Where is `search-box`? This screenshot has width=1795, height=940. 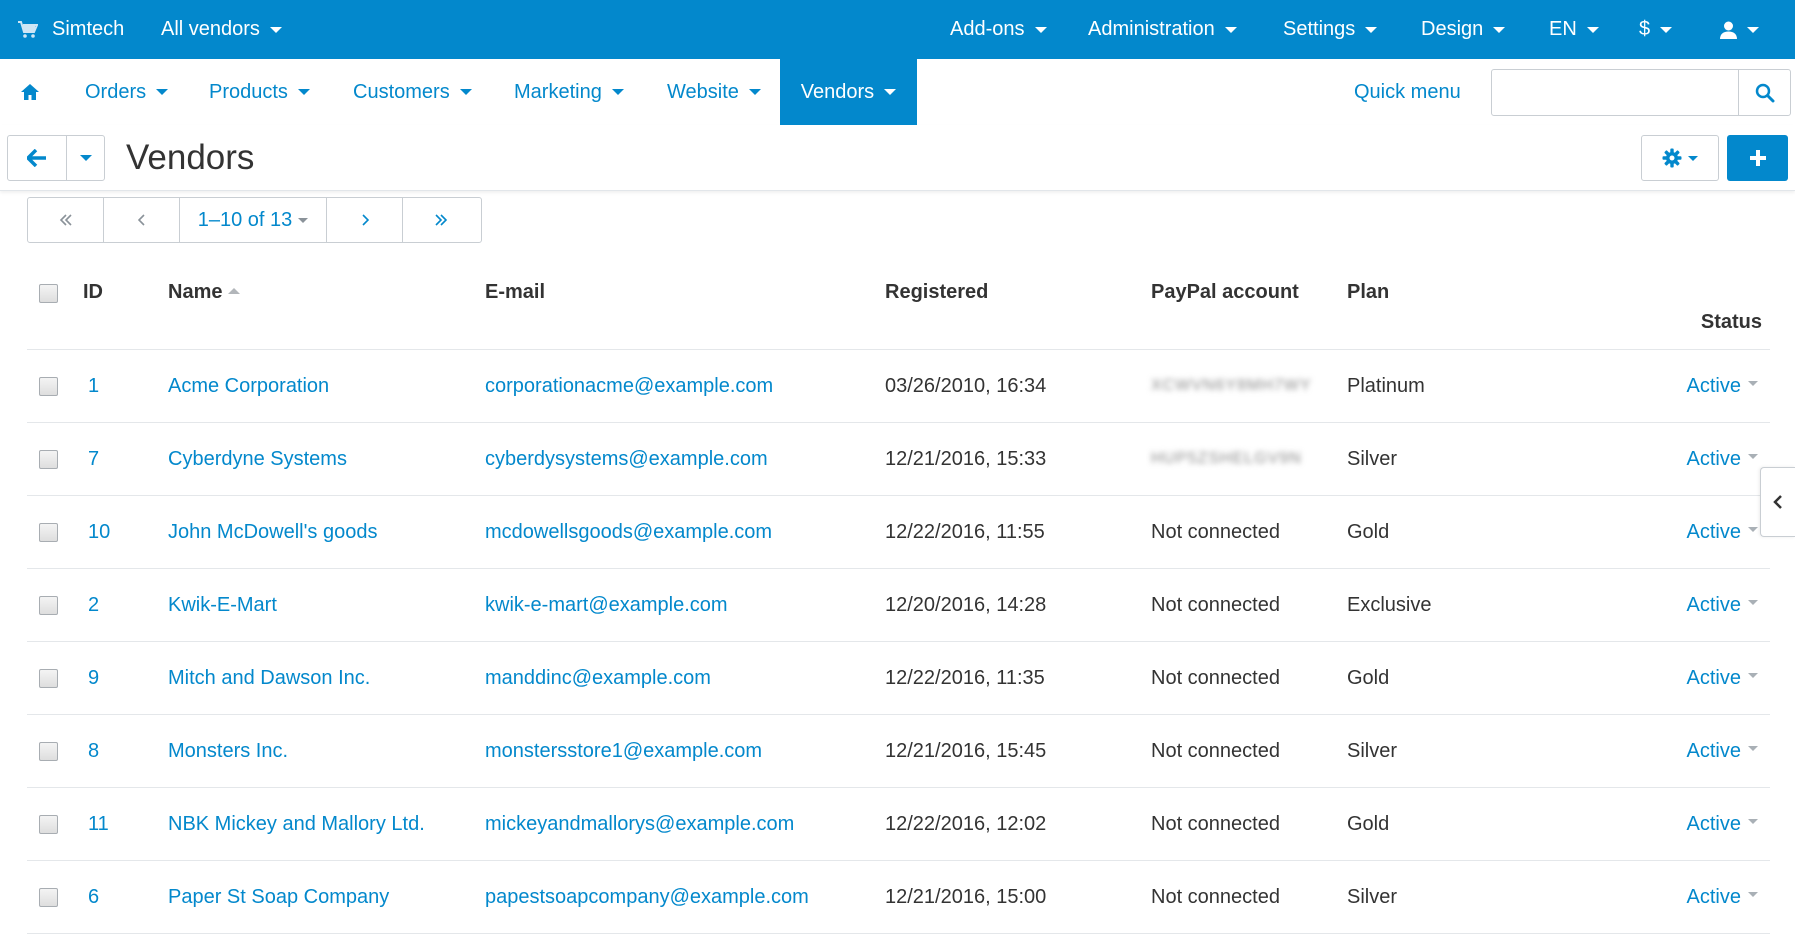 search-box is located at coordinates (1641, 92).